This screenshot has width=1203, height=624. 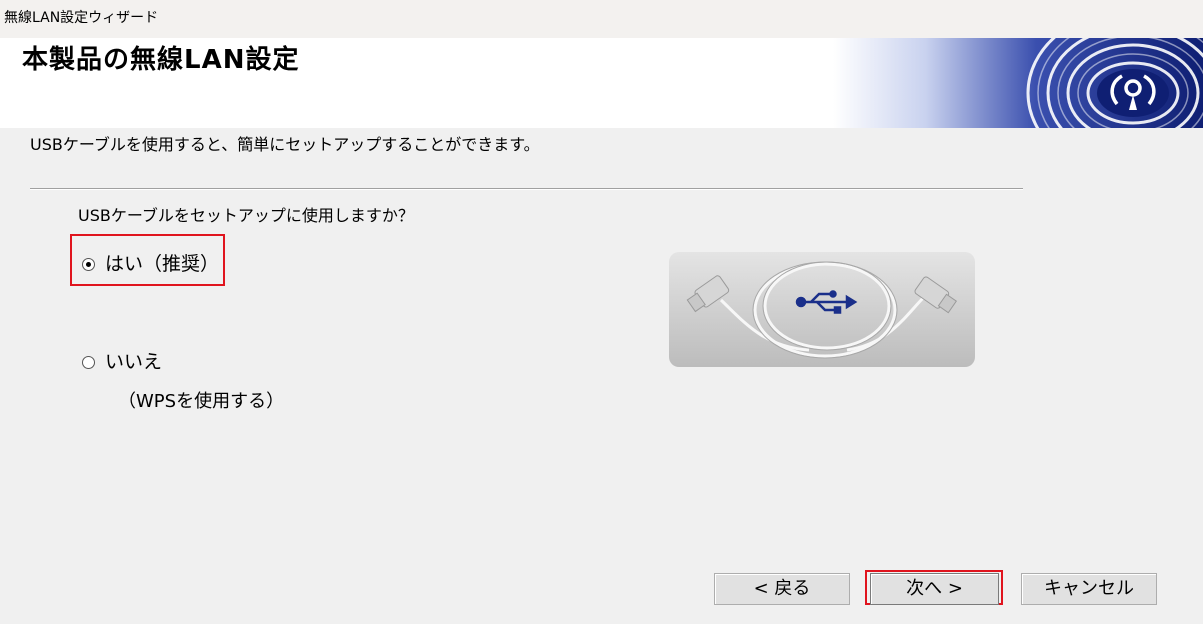 I want to click on usb-cable-icon, so click(x=822, y=309).